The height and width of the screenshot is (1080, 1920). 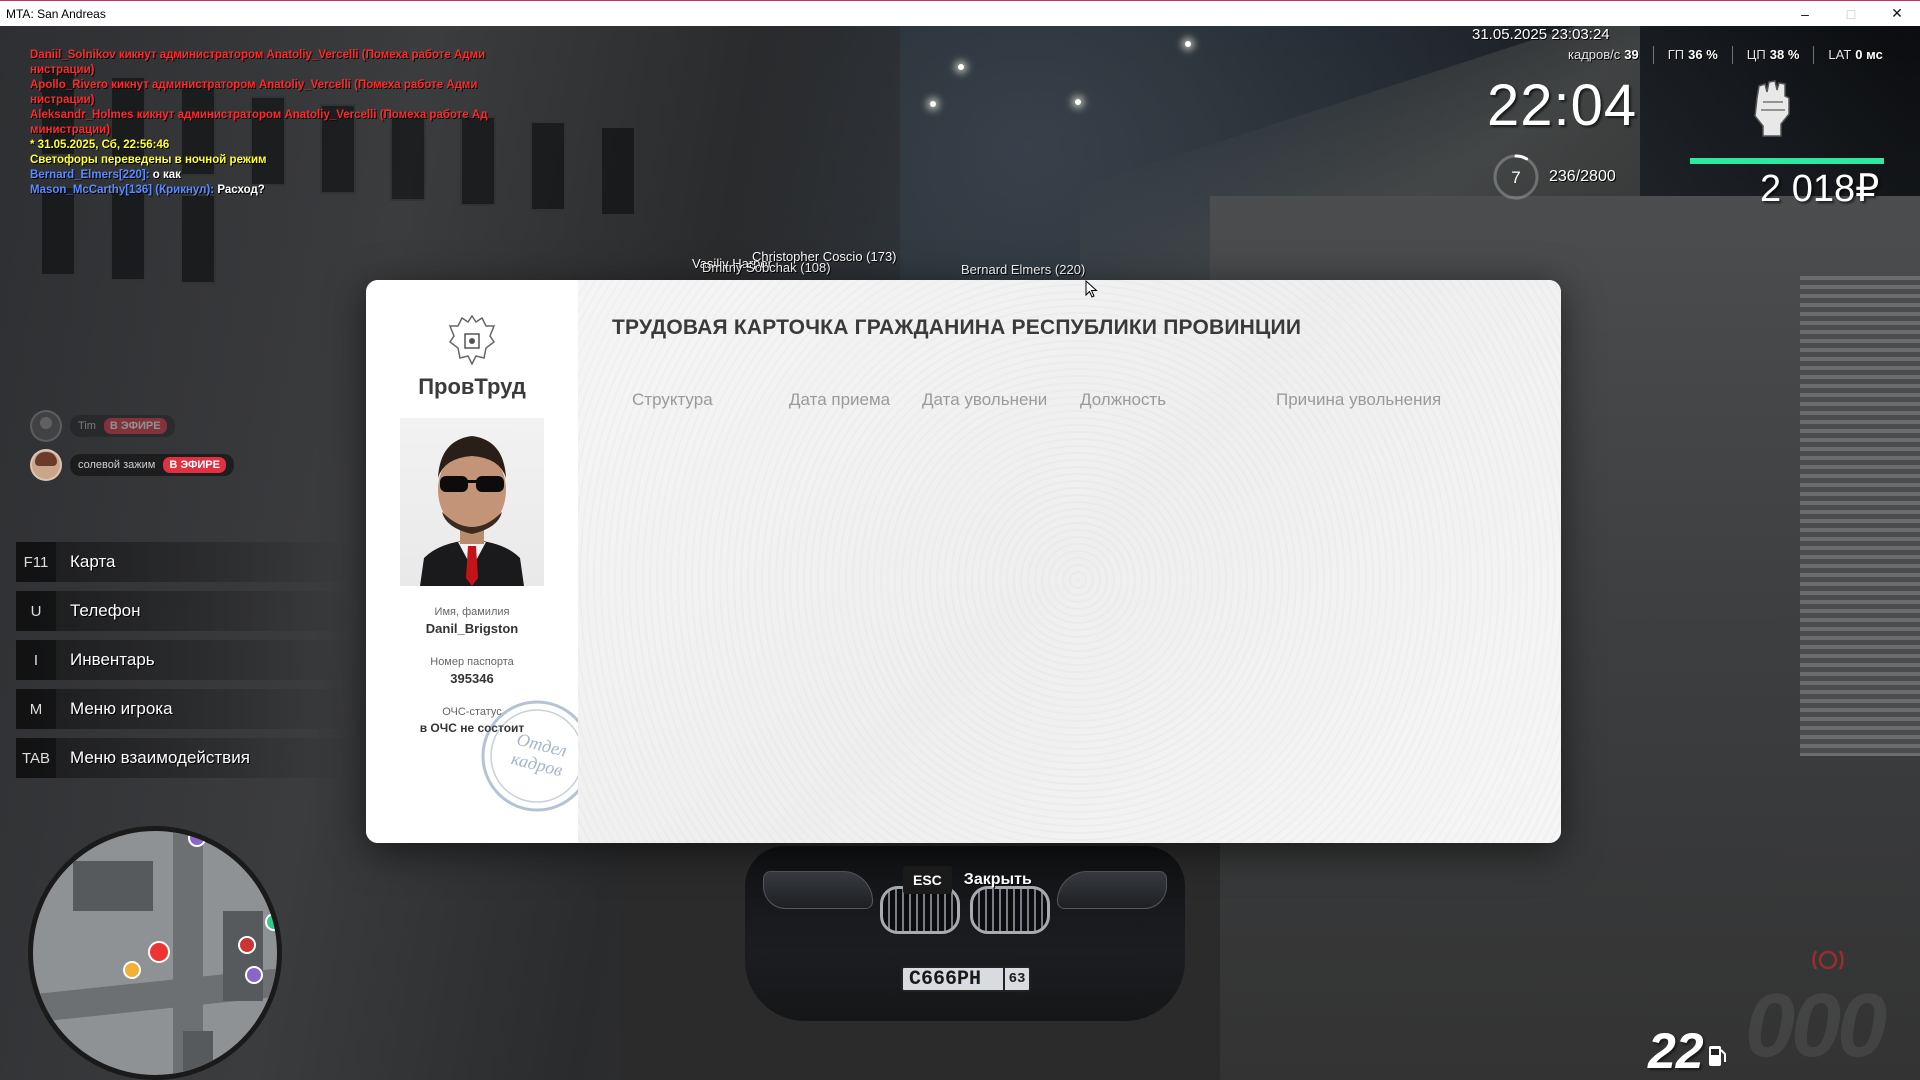 I want to click on minimap, so click(x=155, y=953).